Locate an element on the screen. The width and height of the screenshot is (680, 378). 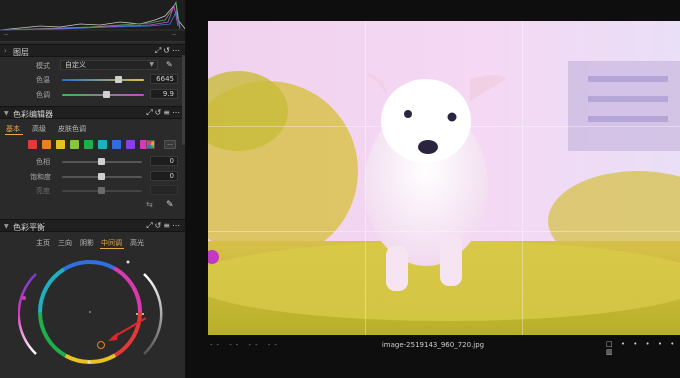
multi-color-icon is located at coordinates (150, 144).